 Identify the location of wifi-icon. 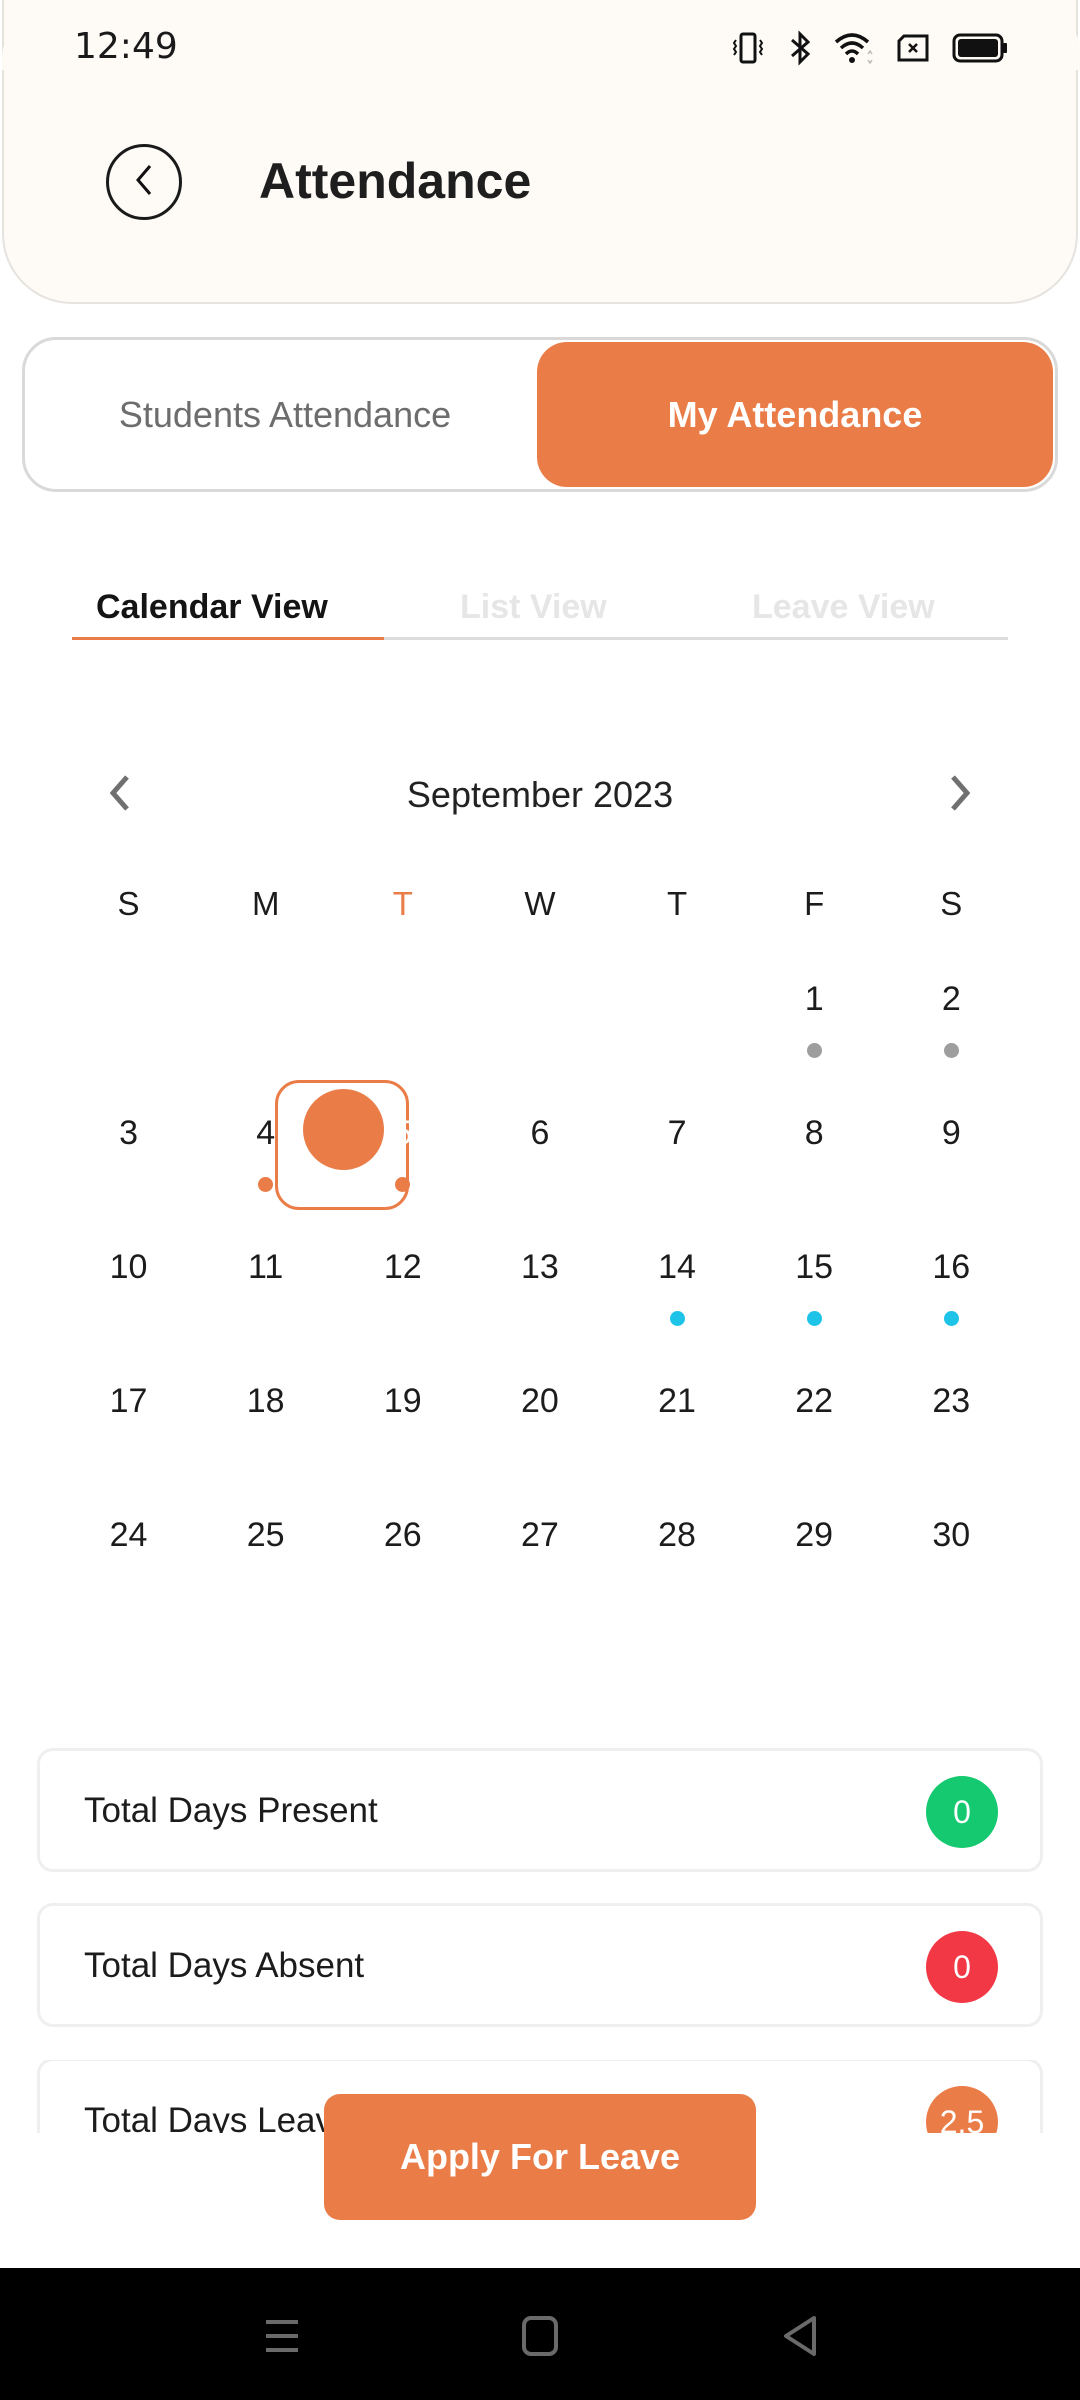
(854, 48).